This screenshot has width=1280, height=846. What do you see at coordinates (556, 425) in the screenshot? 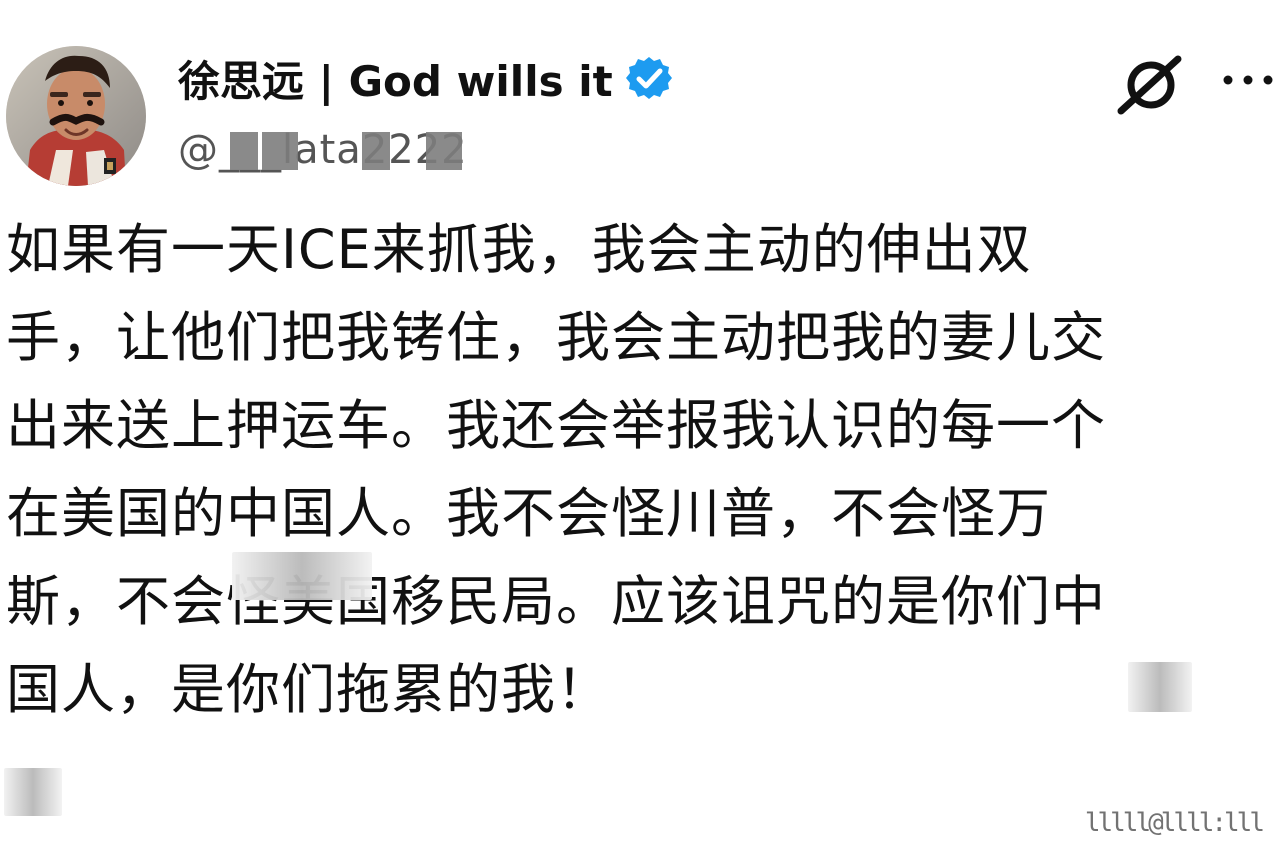
I see `post-text-line: 出来送上押运车。我还会举报我认识的每一个` at bounding box center [556, 425].